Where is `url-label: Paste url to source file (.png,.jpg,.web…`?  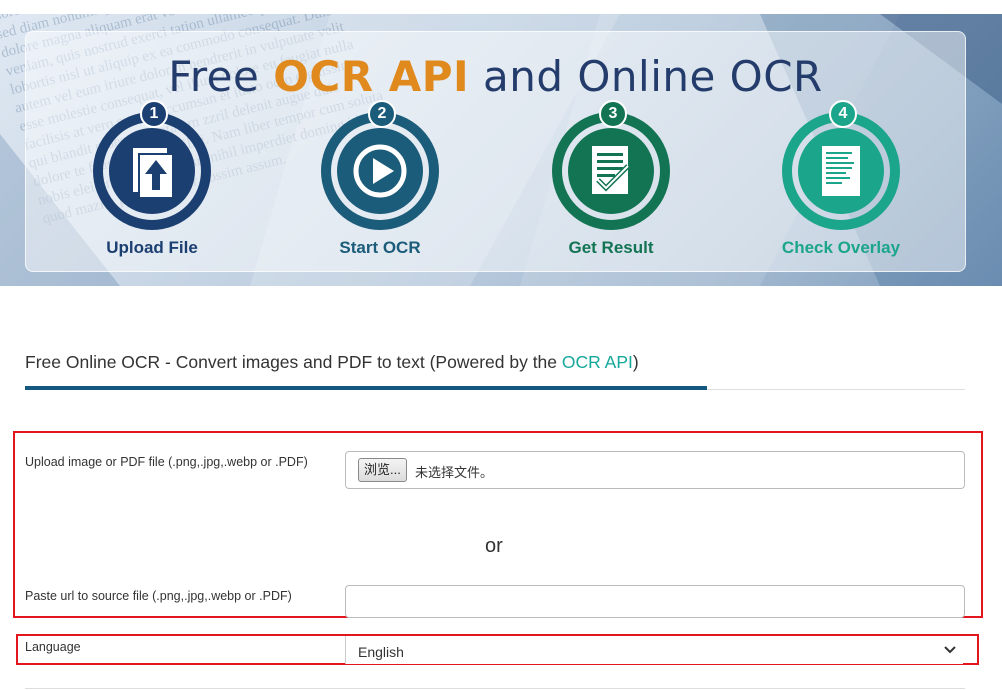 url-label: Paste url to source file (.png,.jpg,.web… is located at coordinates (158, 596).